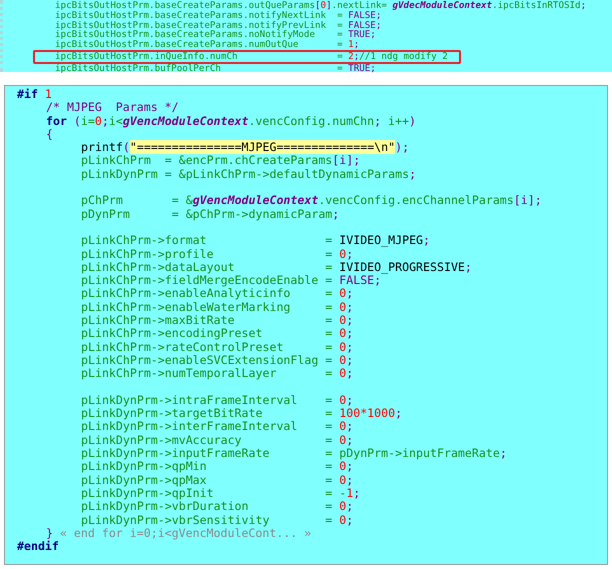  What do you see at coordinates (217, 254) in the screenshot?
I see `code-line: pLinkChPrm->profile = 0;` at bounding box center [217, 254].